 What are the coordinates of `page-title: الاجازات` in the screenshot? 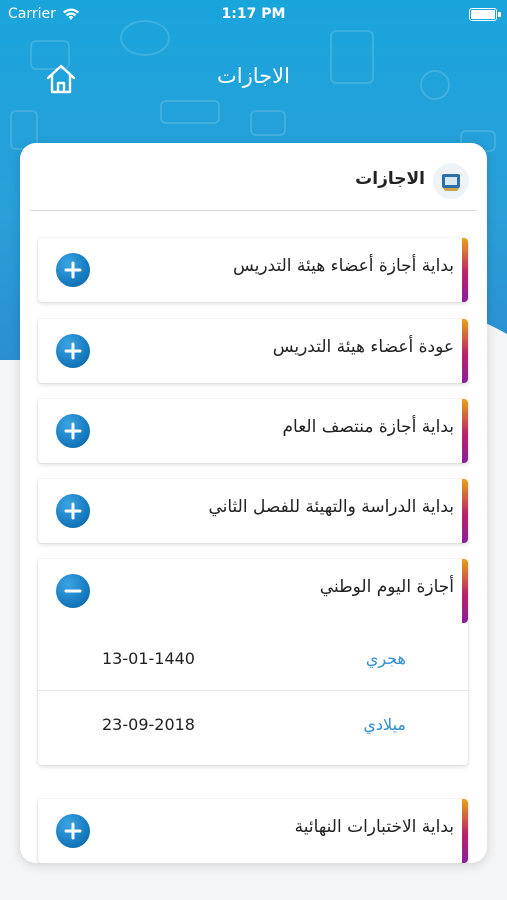 It's located at (253, 76).